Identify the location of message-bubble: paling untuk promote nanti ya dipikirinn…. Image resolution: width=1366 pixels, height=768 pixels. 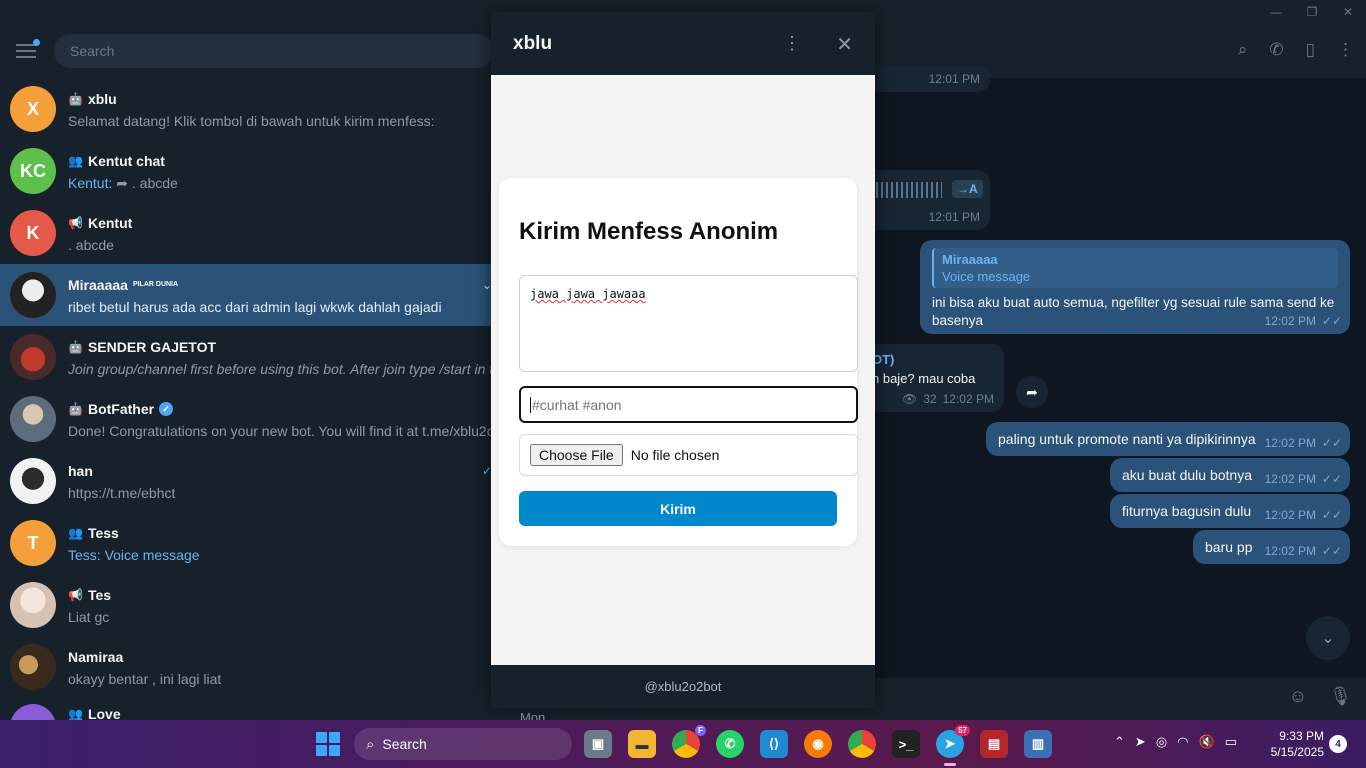
(1168, 439).